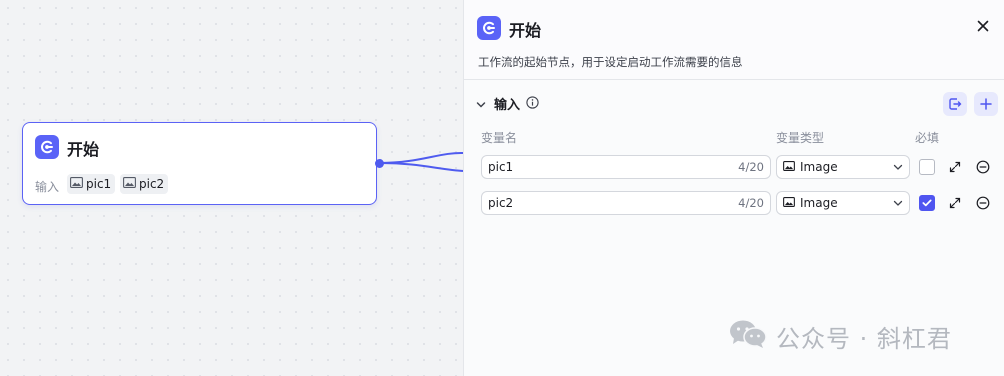 The width and height of the screenshot is (1004, 376). I want to click on variable-name-input: pic2 4/20, so click(626, 203).